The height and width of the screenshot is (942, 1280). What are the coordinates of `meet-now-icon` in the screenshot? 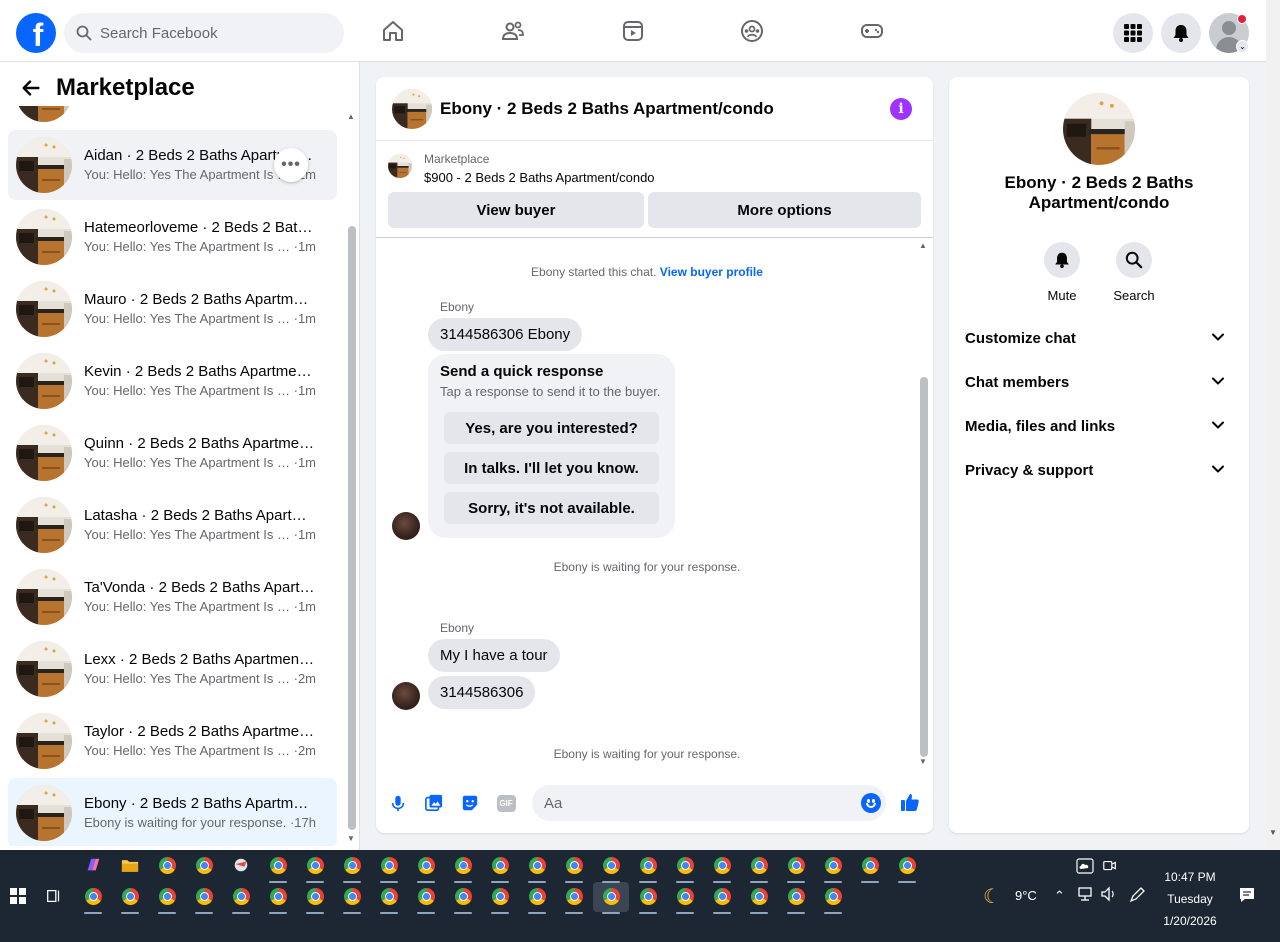 It's located at (1110, 867).